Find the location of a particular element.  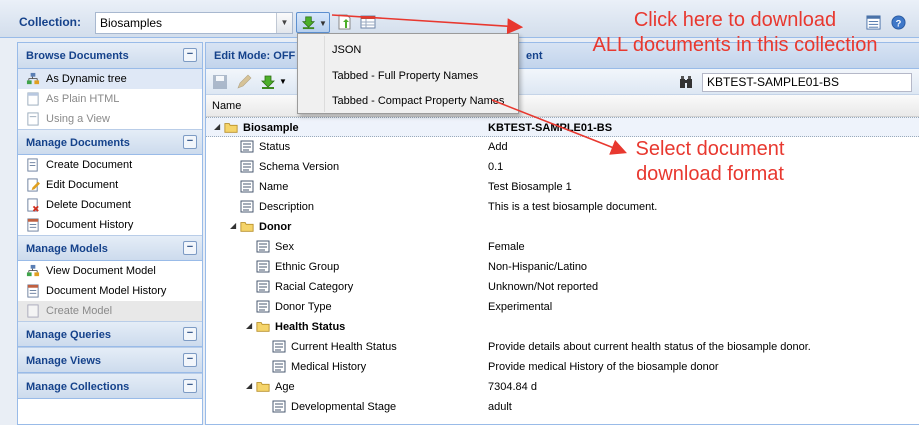

sidebar-item: Delete Document is located at coordinates (110, 205).